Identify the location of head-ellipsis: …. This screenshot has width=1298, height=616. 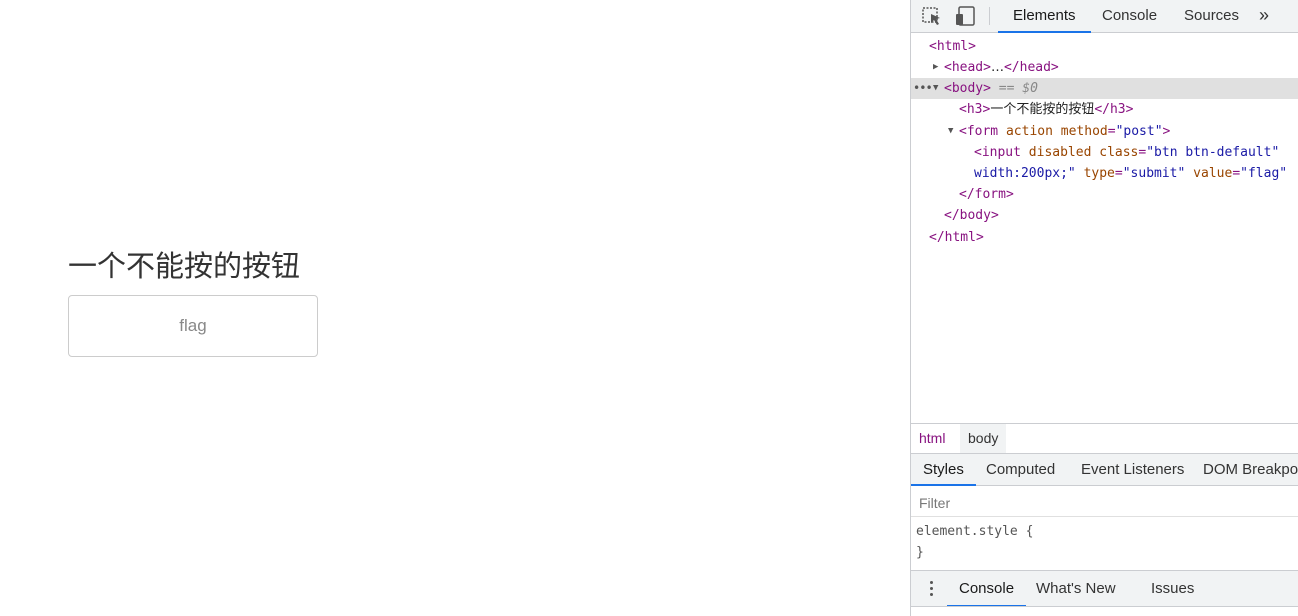
(997, 67).